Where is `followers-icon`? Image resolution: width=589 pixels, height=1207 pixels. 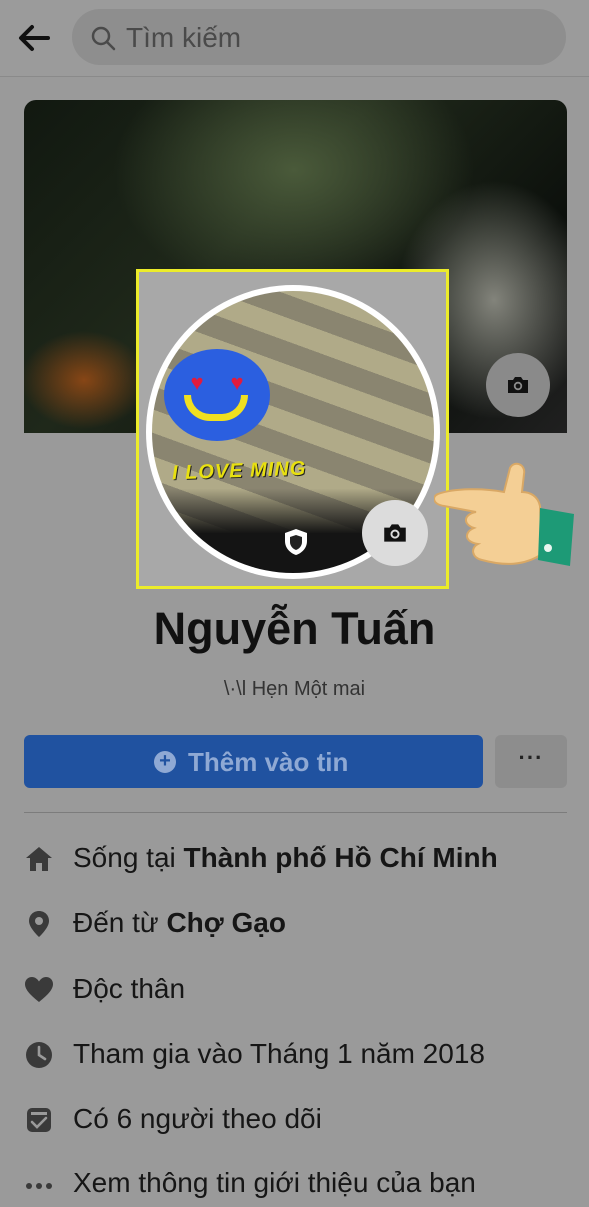
followers-icon is located at coordinates (39, 1120).